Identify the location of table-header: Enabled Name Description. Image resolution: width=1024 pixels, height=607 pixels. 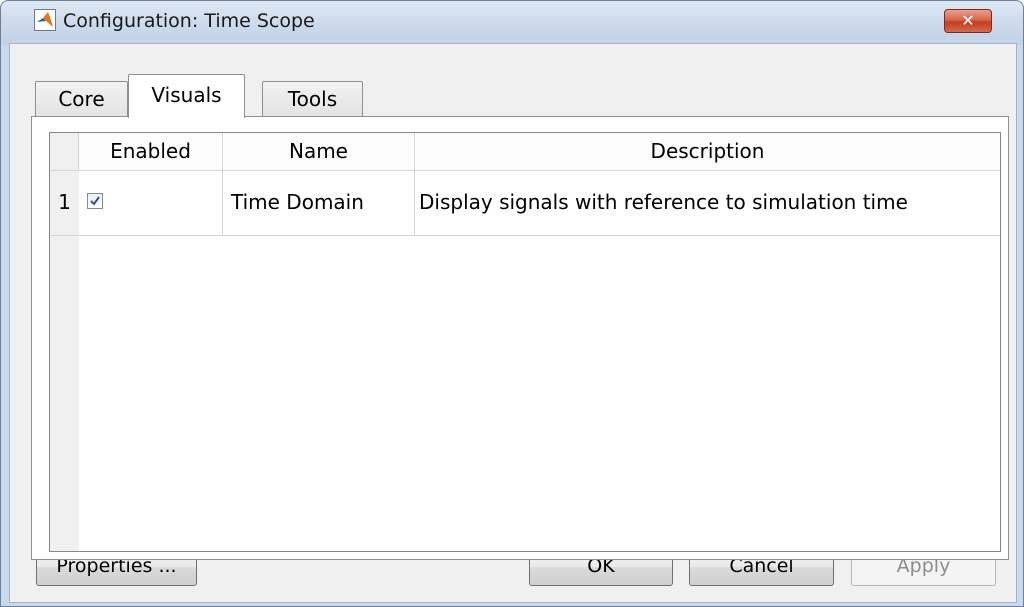
(525, 152).